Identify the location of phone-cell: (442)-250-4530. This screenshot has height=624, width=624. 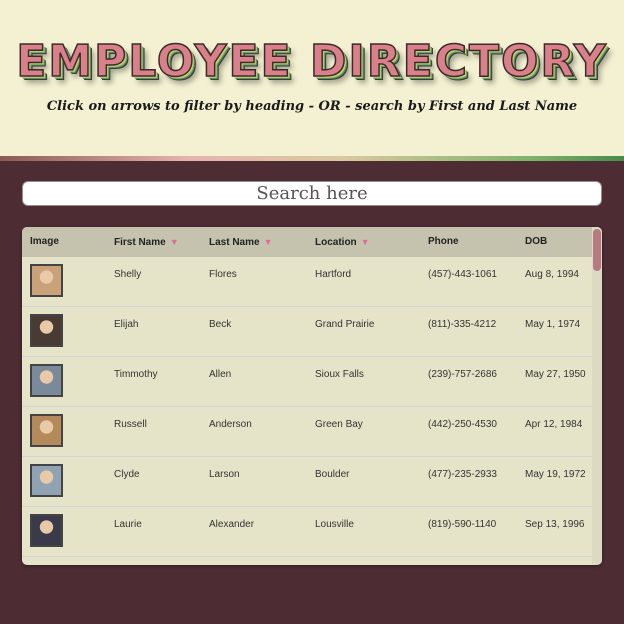
(462, 424).